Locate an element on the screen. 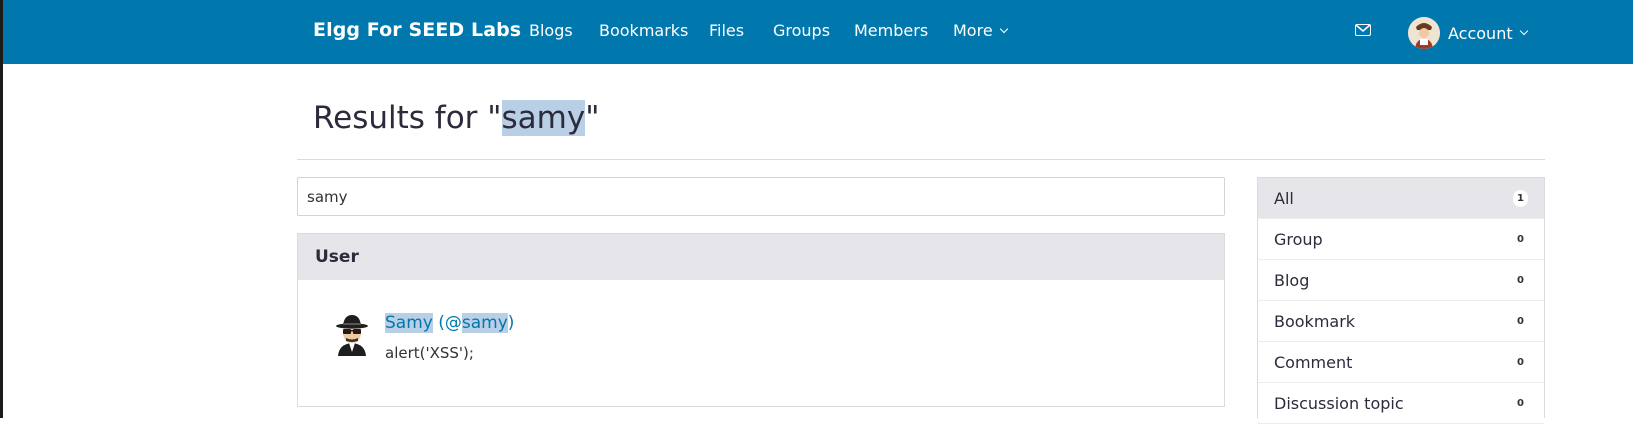  nav-more-label: More is located at coordinates (973, 30).